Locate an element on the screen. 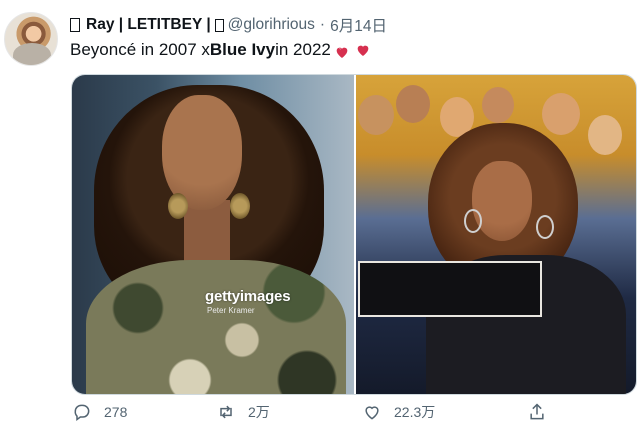 This screenshot has width=640, height=437. like-button: 22.3万 is located at coordinates (398, 412).